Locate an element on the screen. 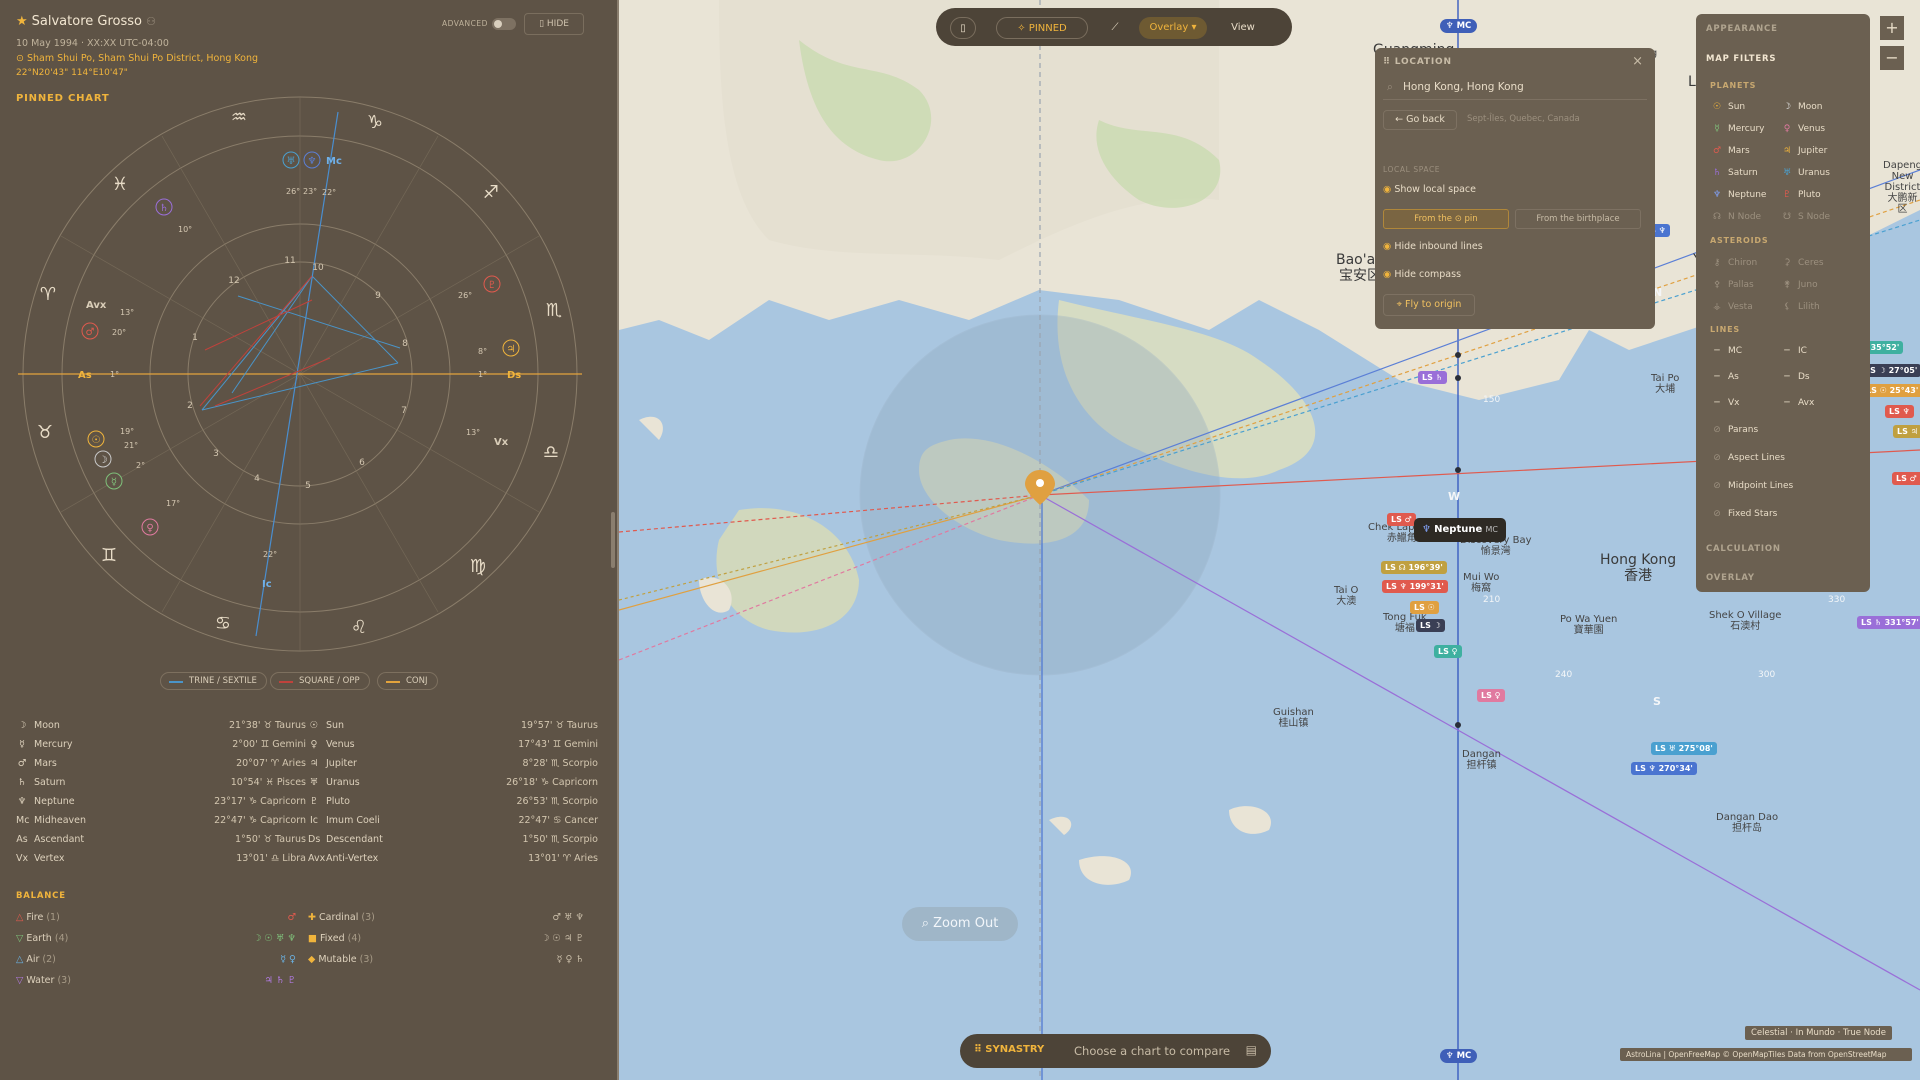 This screenshot has width=1920, height=1080. mars-glyph: ♂ is located at coordinates (90, 331).